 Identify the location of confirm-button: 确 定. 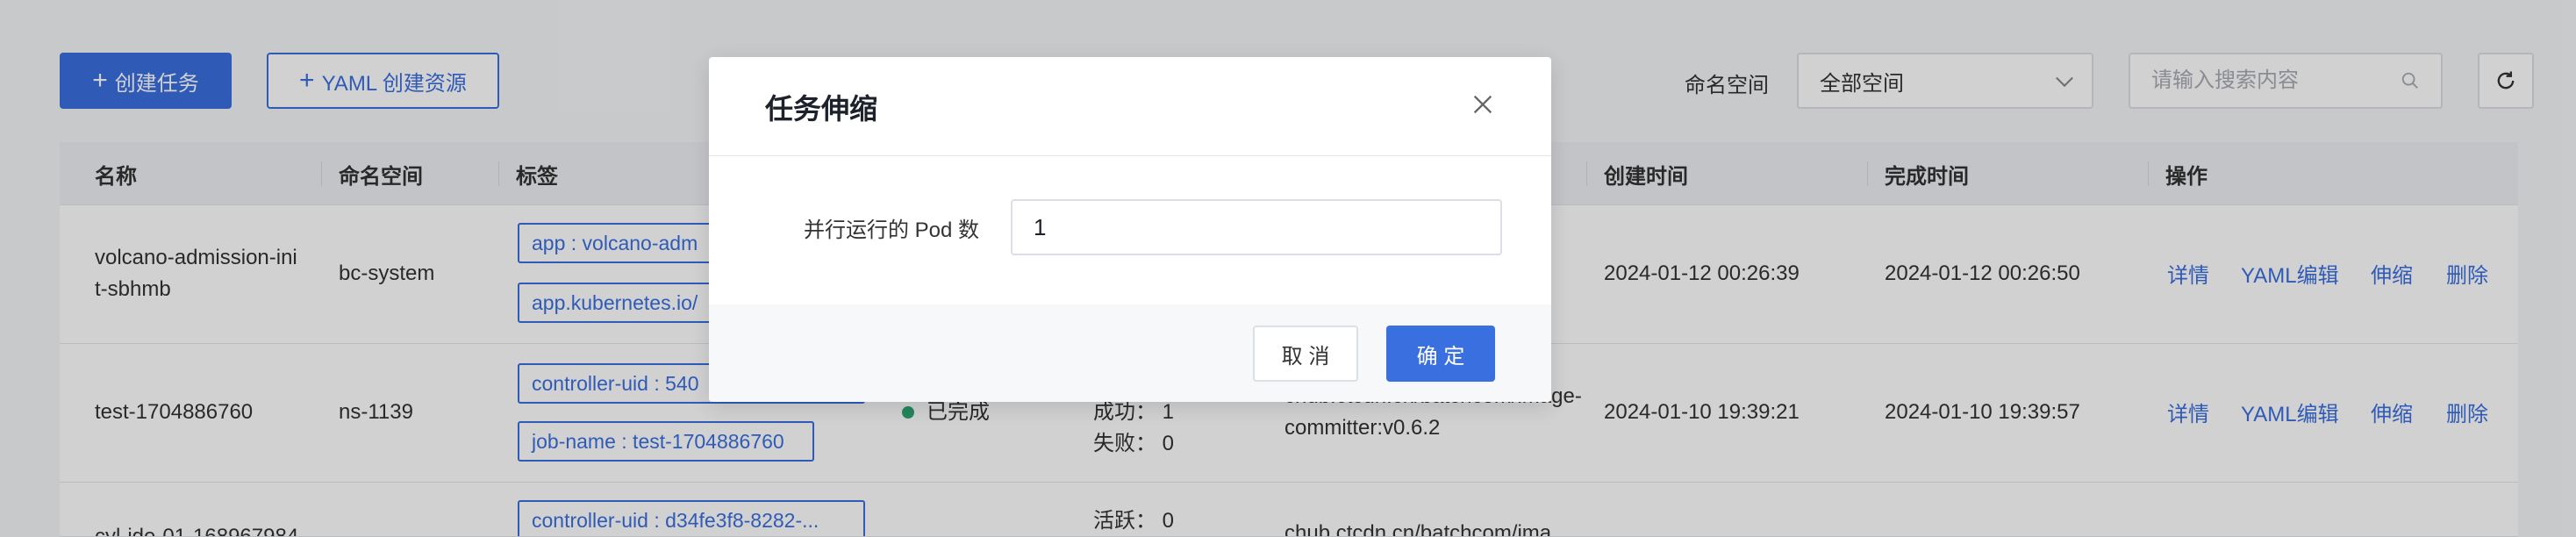
(1440, 354).